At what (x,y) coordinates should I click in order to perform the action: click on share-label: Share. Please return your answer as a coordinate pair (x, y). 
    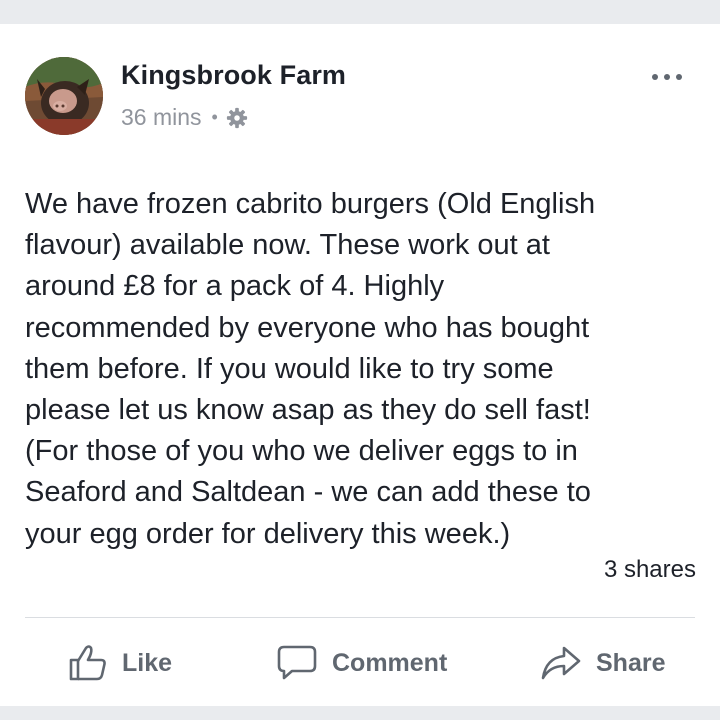
    Looking at the image, I should click on (631, 662).